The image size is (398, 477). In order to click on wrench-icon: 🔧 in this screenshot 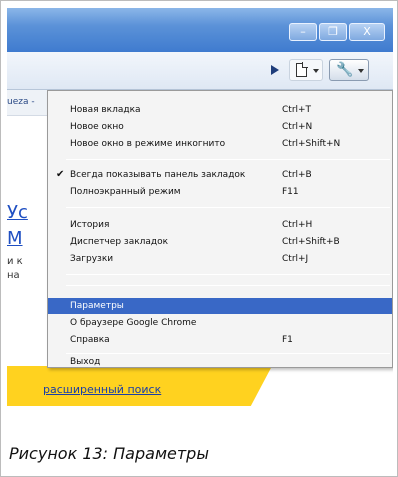, I will do `click(345, 70)`.